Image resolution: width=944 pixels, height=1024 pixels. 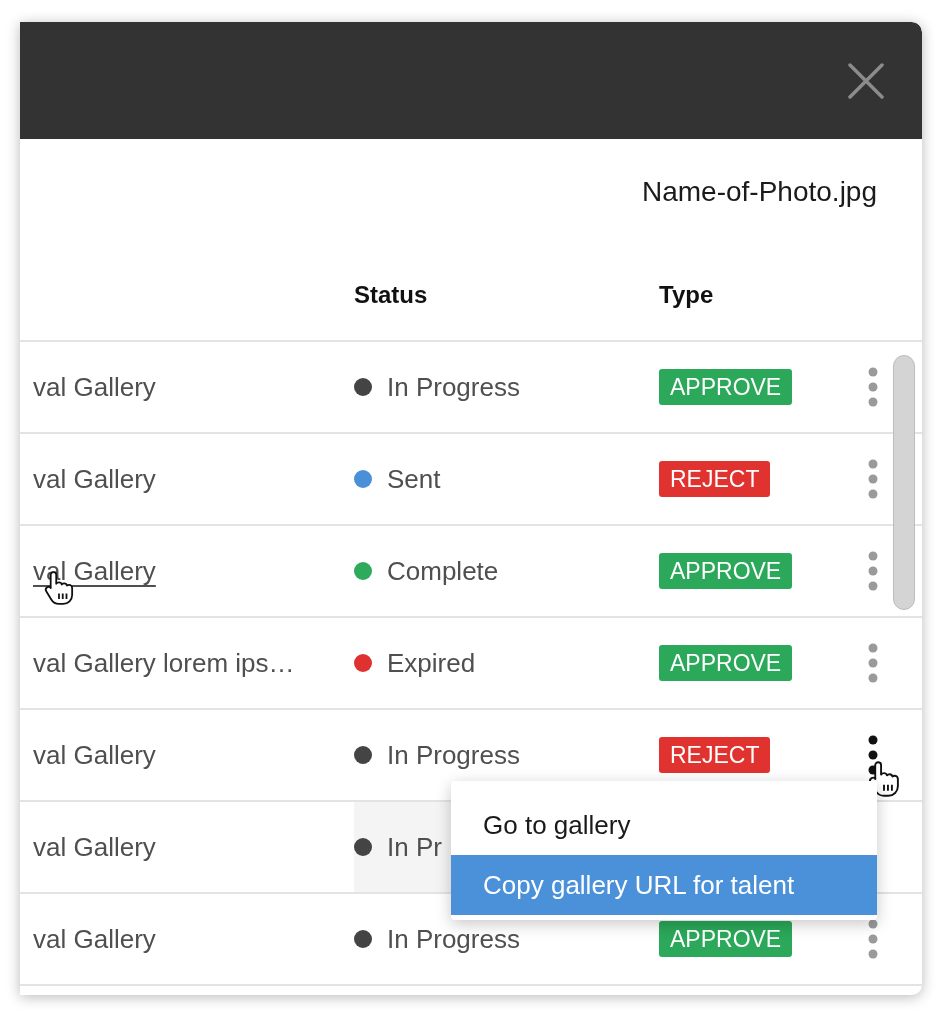 I want to click on scrollbar-thumb, so click(x=904, y=482).